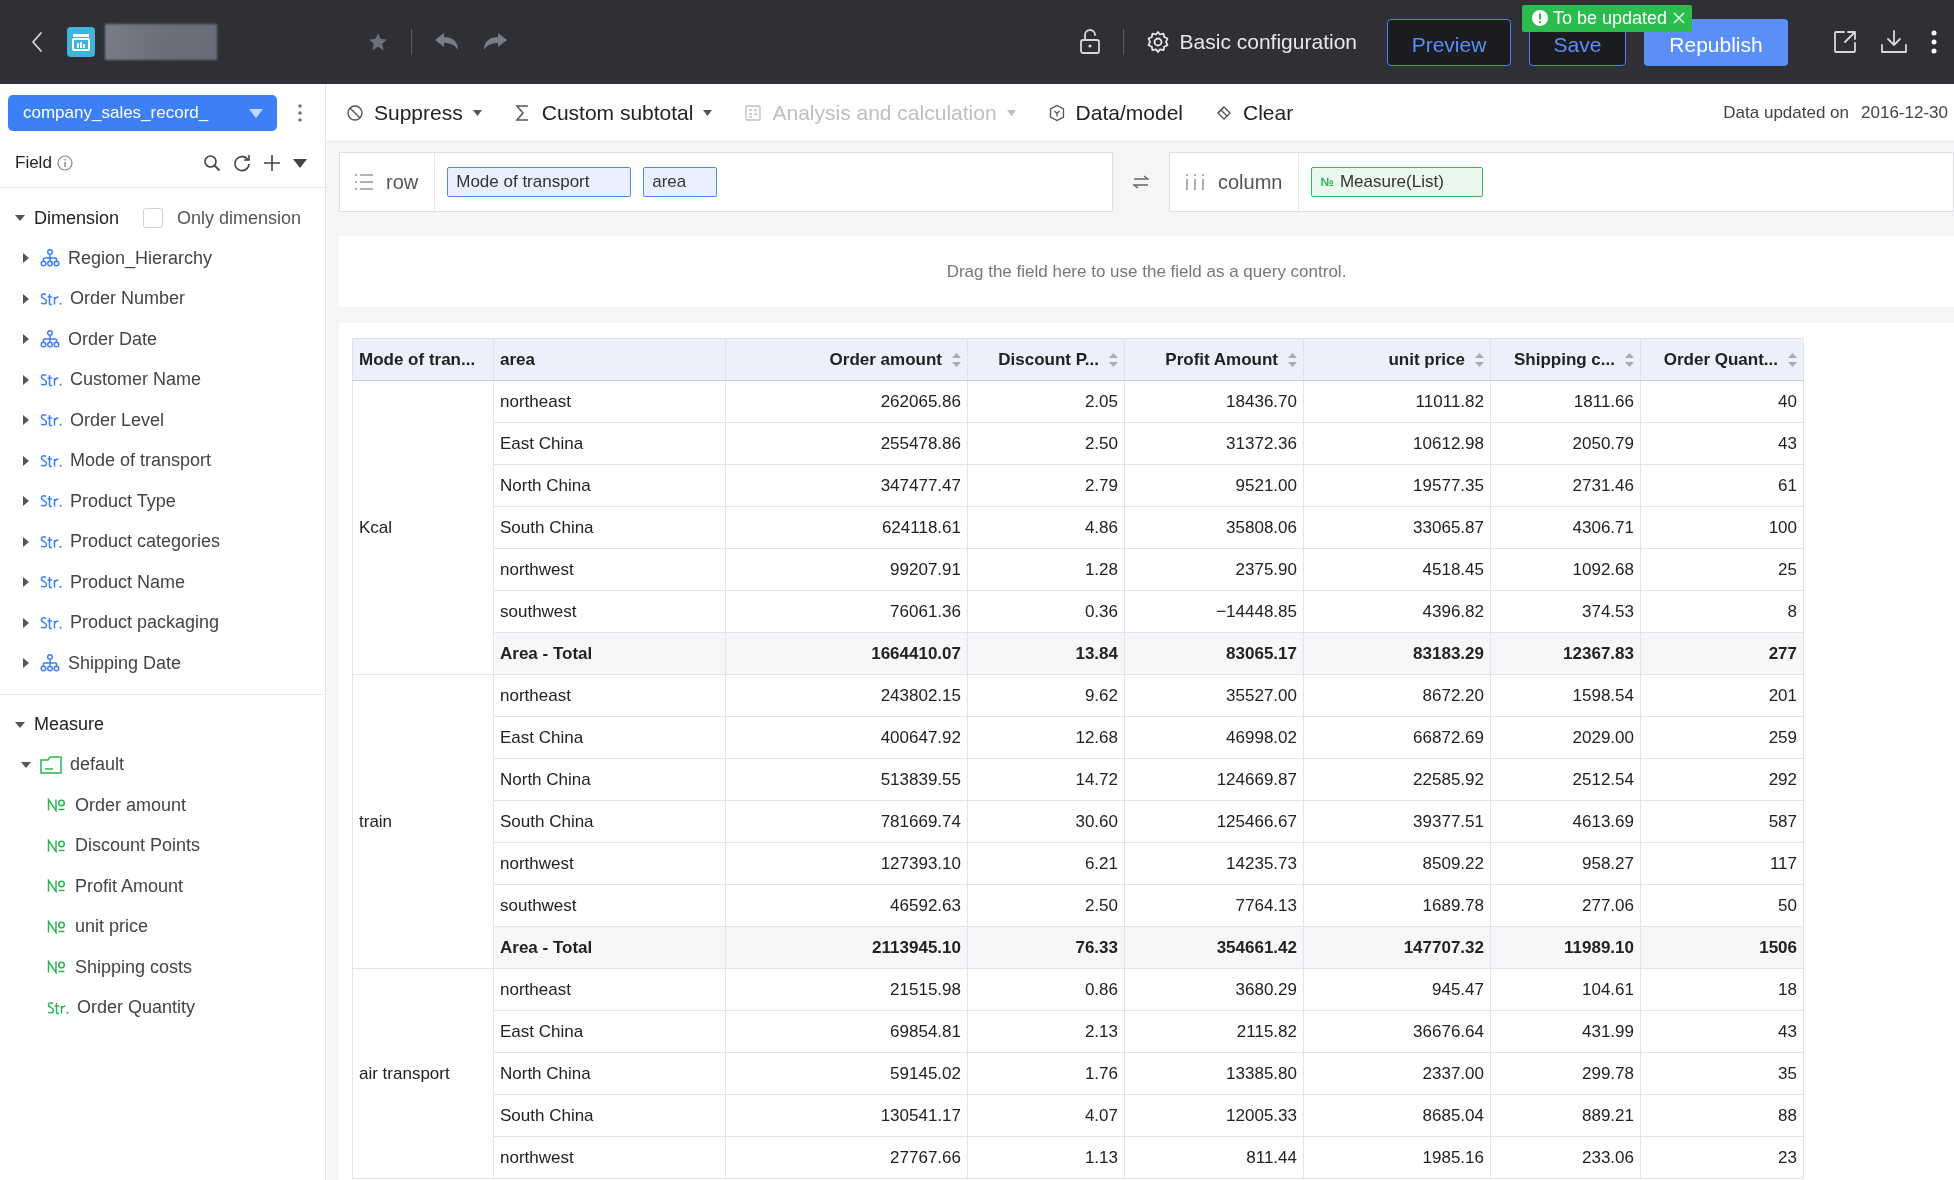 The width and height of the screenshot is (1954, 1180). What do you see at coordinates (128, 299) in the screenshot?
I see `field-item: Order Number` at bounding box center [128, 299].